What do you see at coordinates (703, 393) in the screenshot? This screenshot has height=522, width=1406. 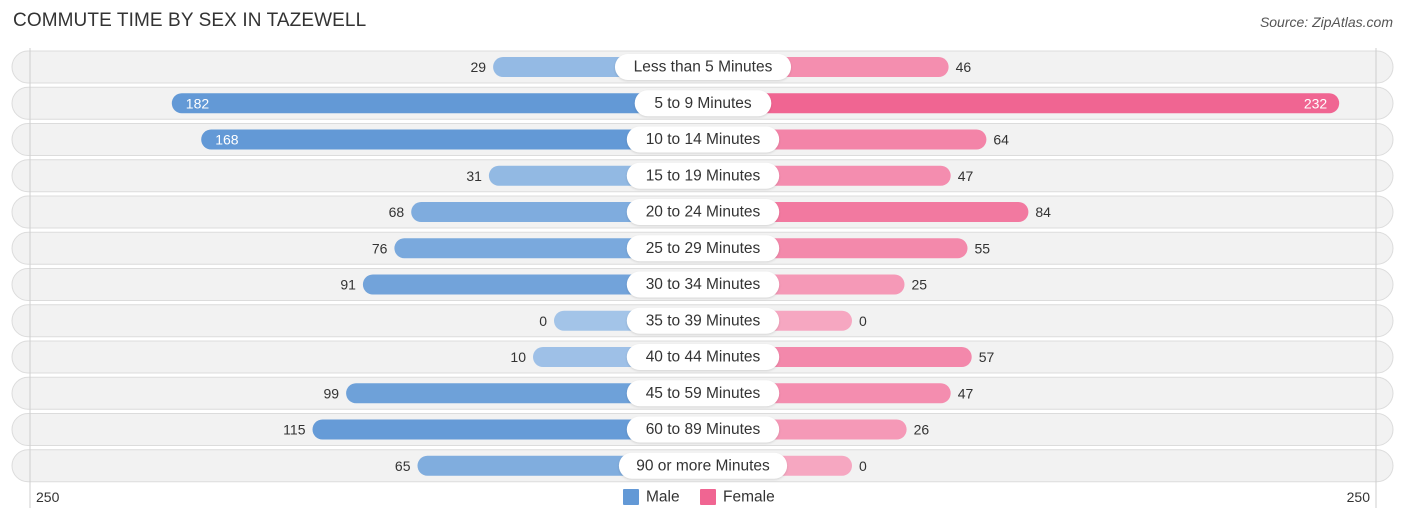 I see `category-label: 45 to 59 Minutes` at bounding box center [703, 393].